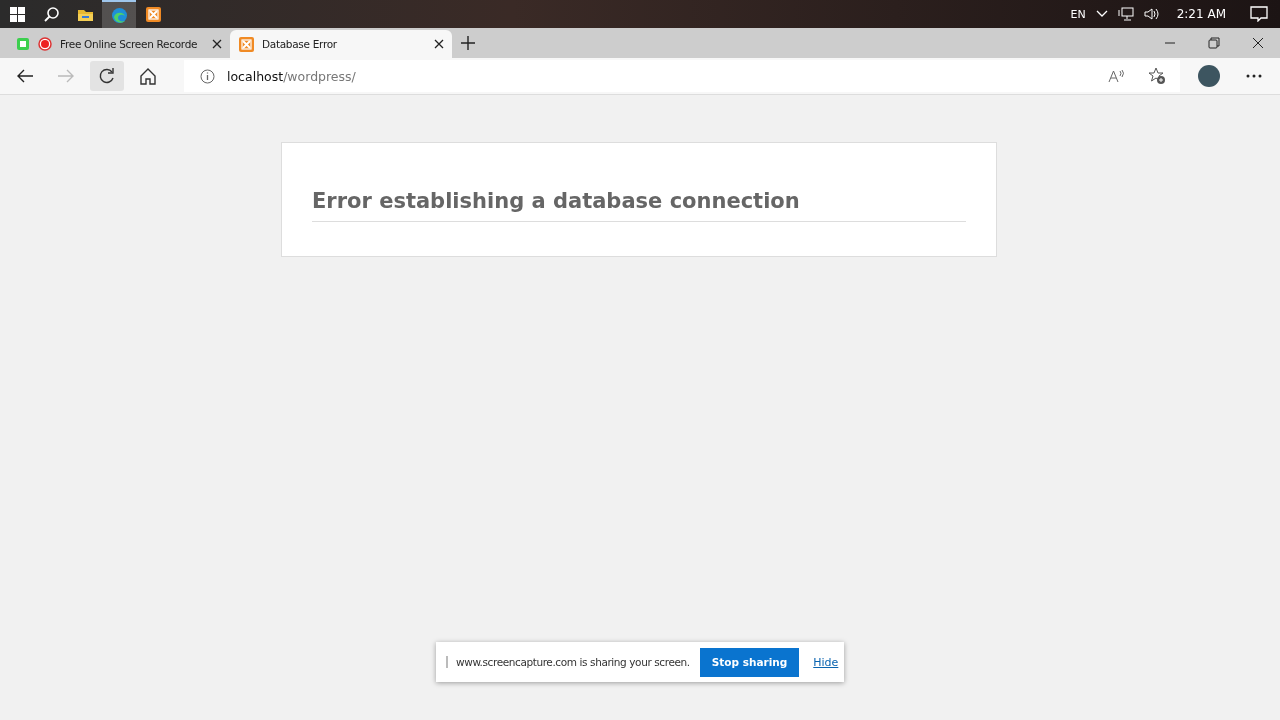  Describe the element at coordinates (45, 44) in the screenshot. I see `record-icon` at that location.